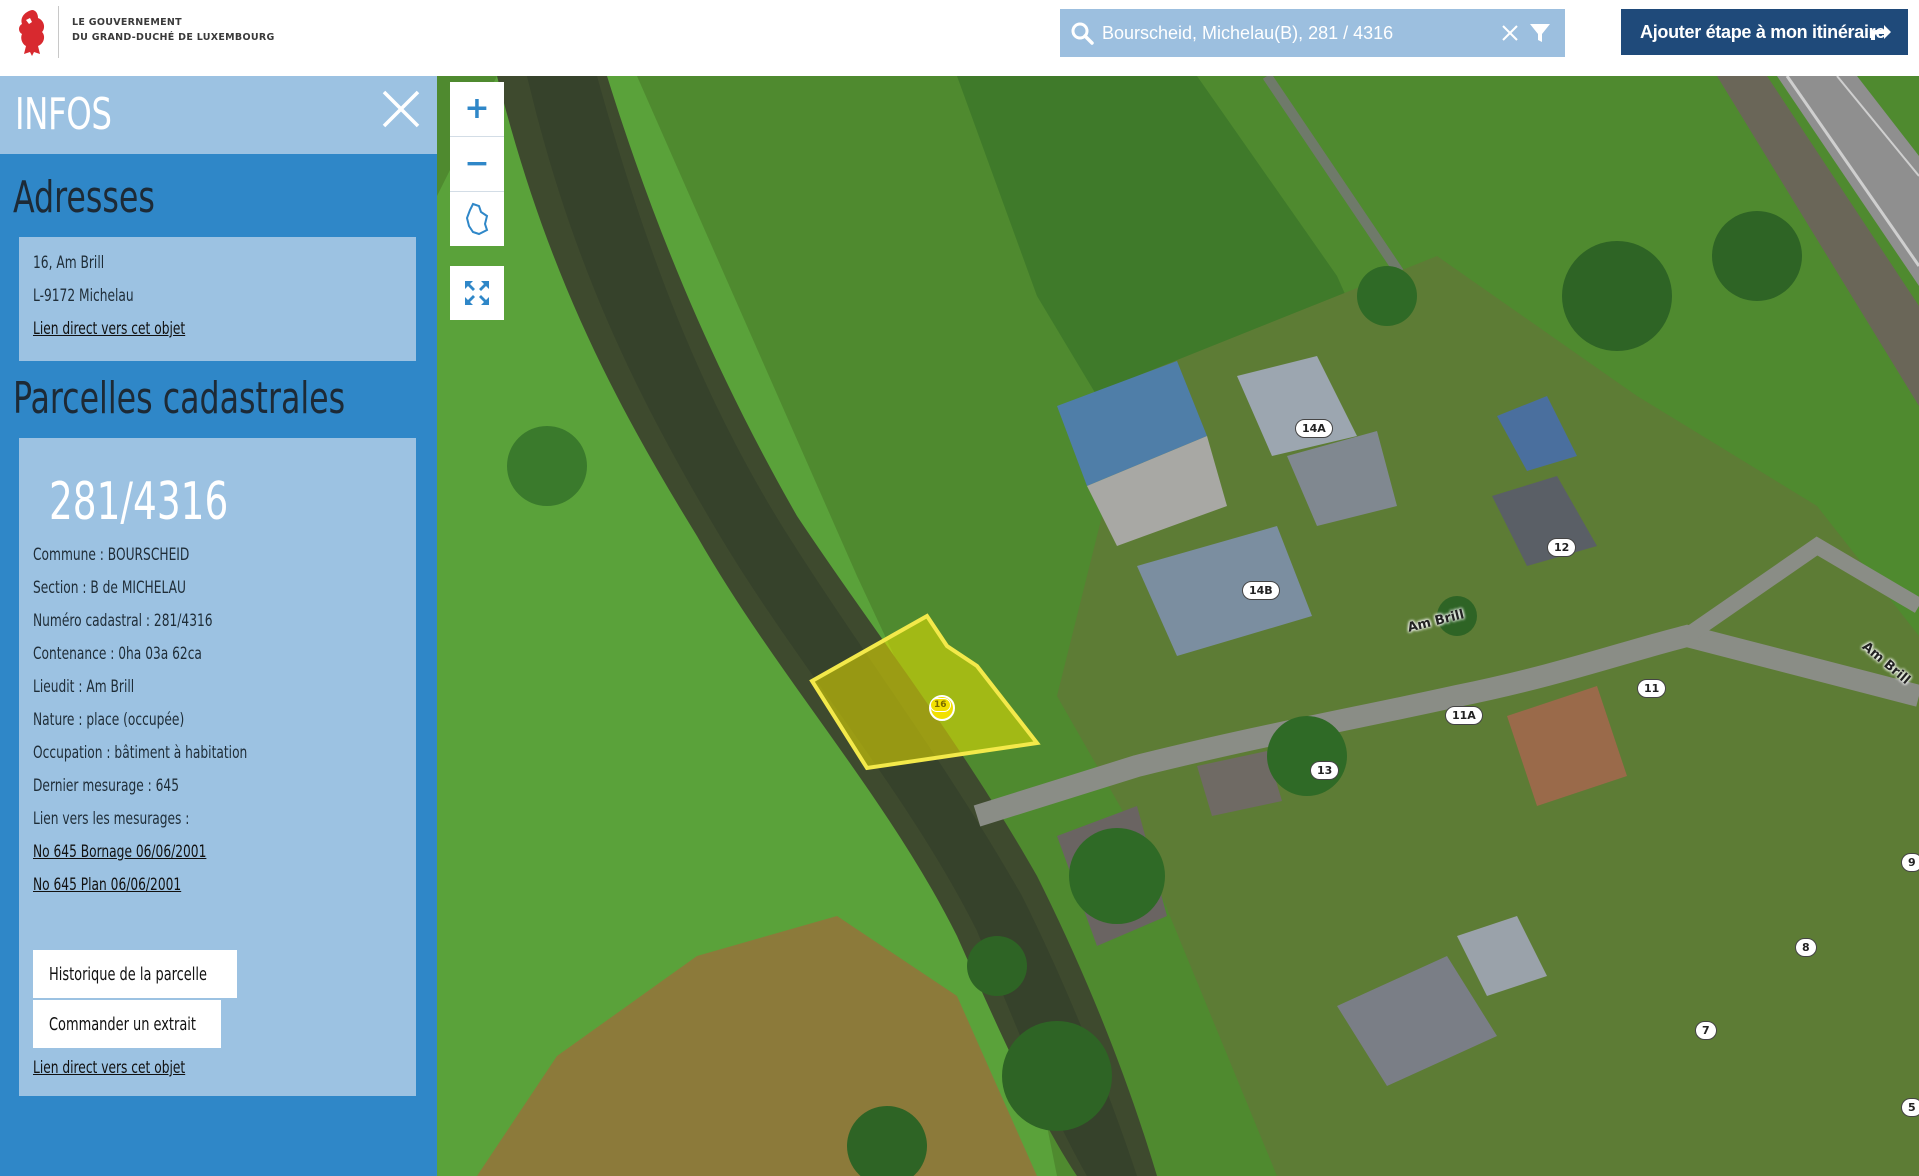 The height and width of the screenshot is (1176, 1919). I want to click on parcel-direct-link: Lien direct vers cet objet, so click(109, 1068).